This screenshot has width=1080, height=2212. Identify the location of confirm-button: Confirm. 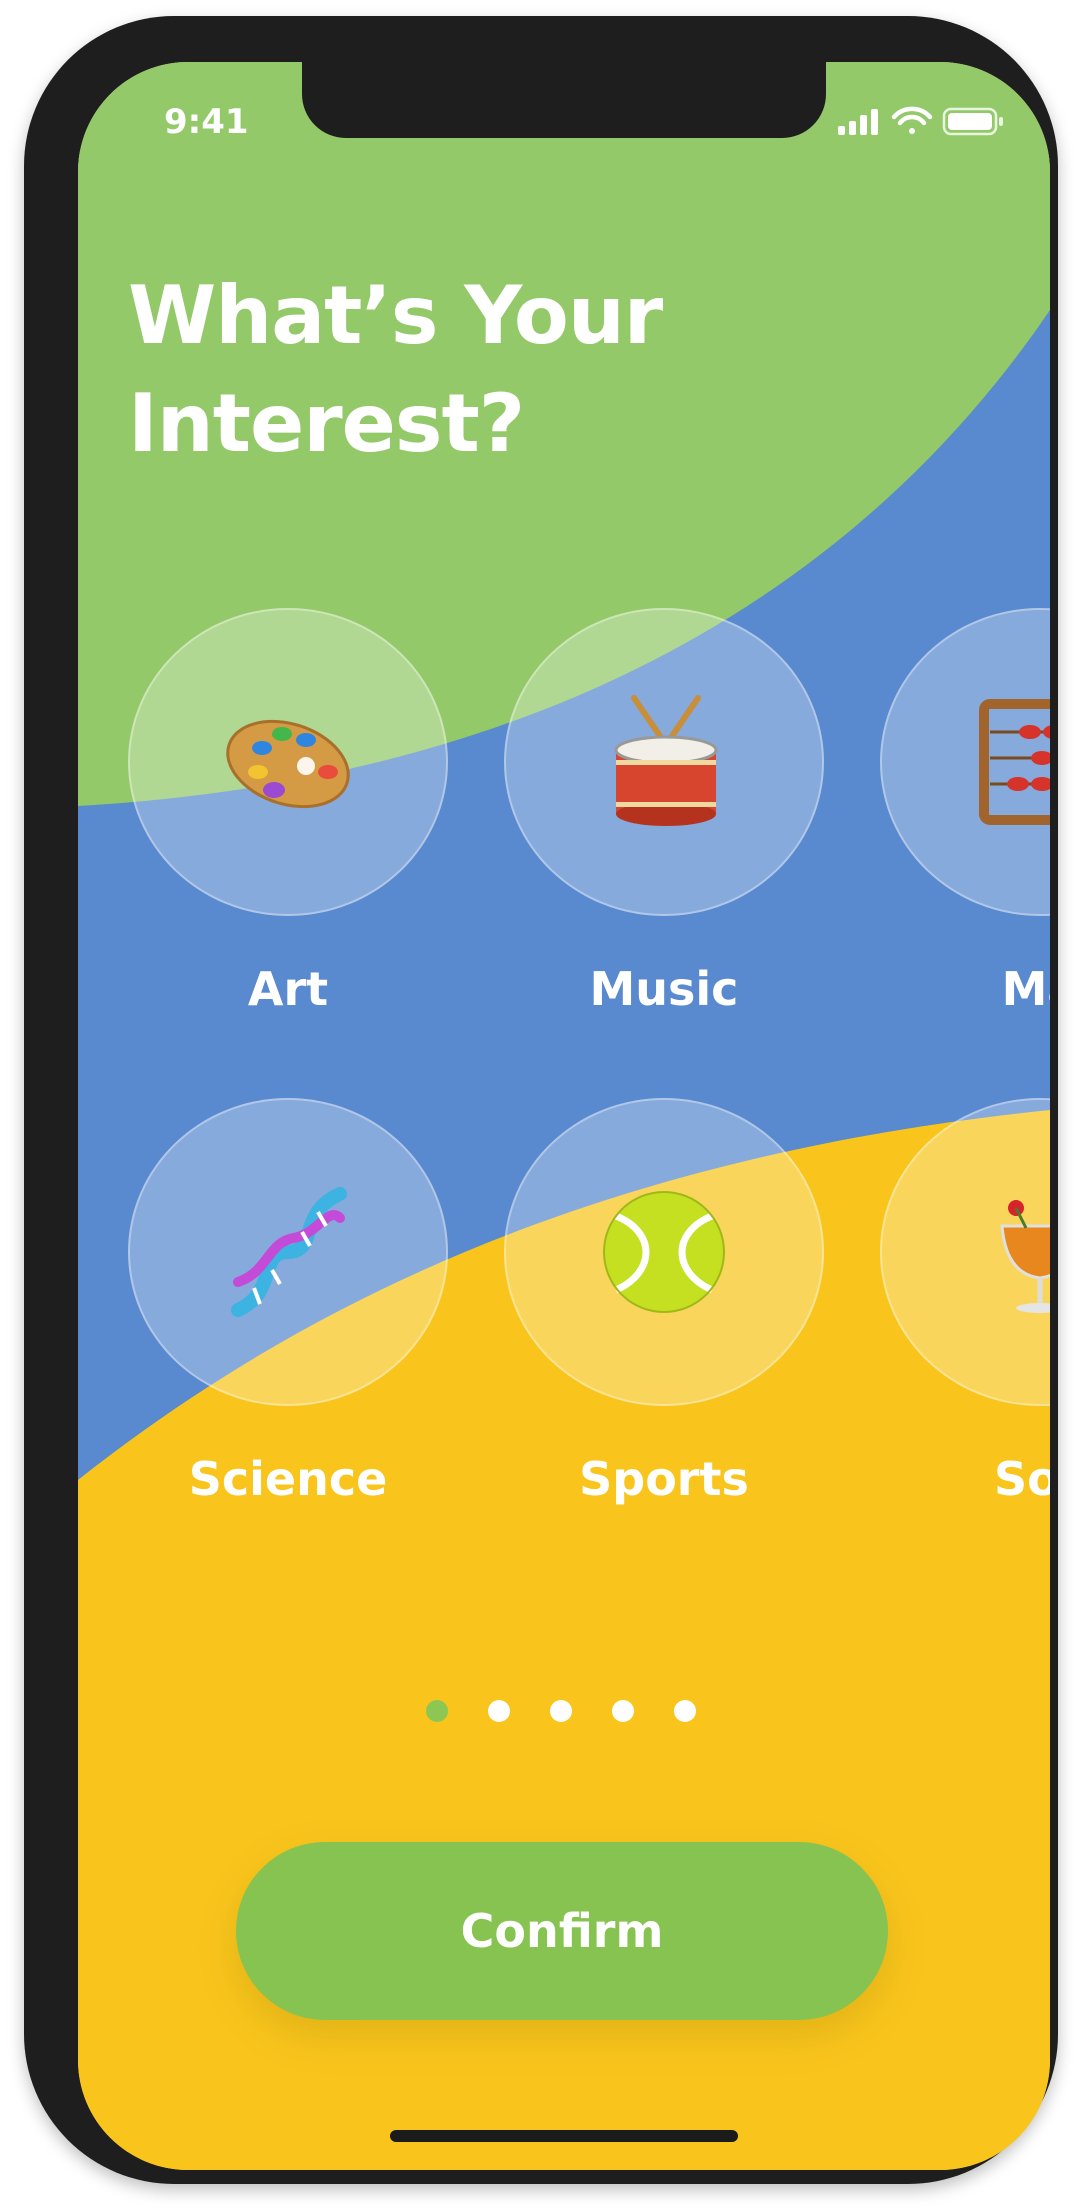
(562, 1931).